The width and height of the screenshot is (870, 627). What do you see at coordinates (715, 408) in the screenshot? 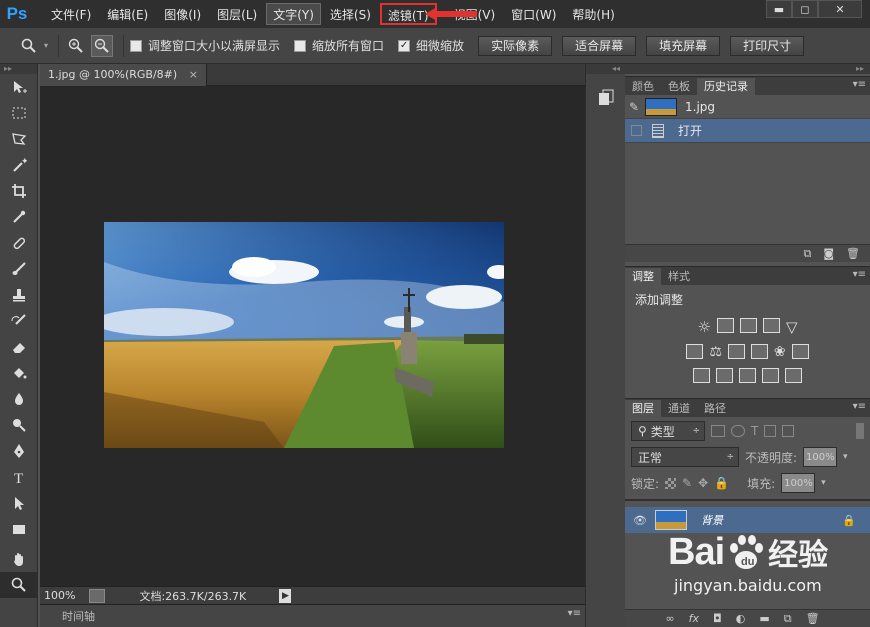
I see `tab-paths: 路径` at bounding box center [715, 408].